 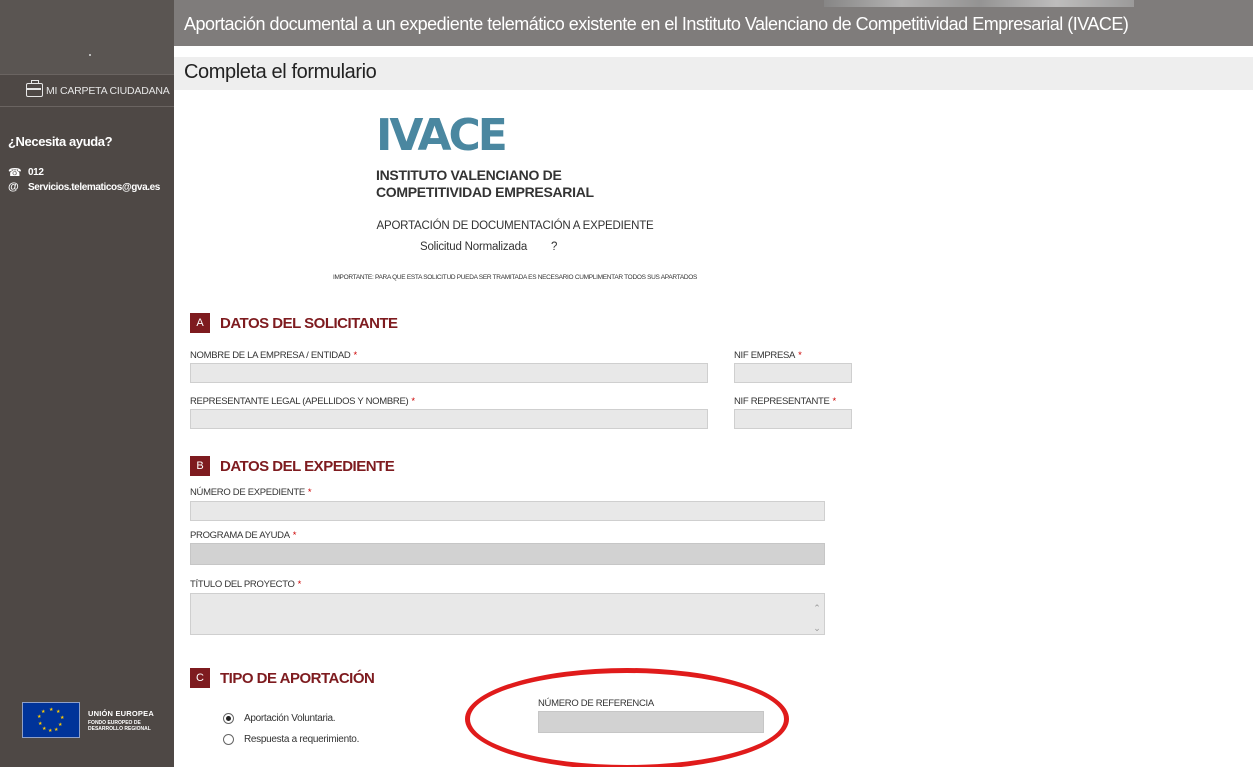 What do you see at coordinates (121, 713) in the screenshot?
I see `eu-title: UNIÓN EUROPEA` at bounding box center [121, 713].